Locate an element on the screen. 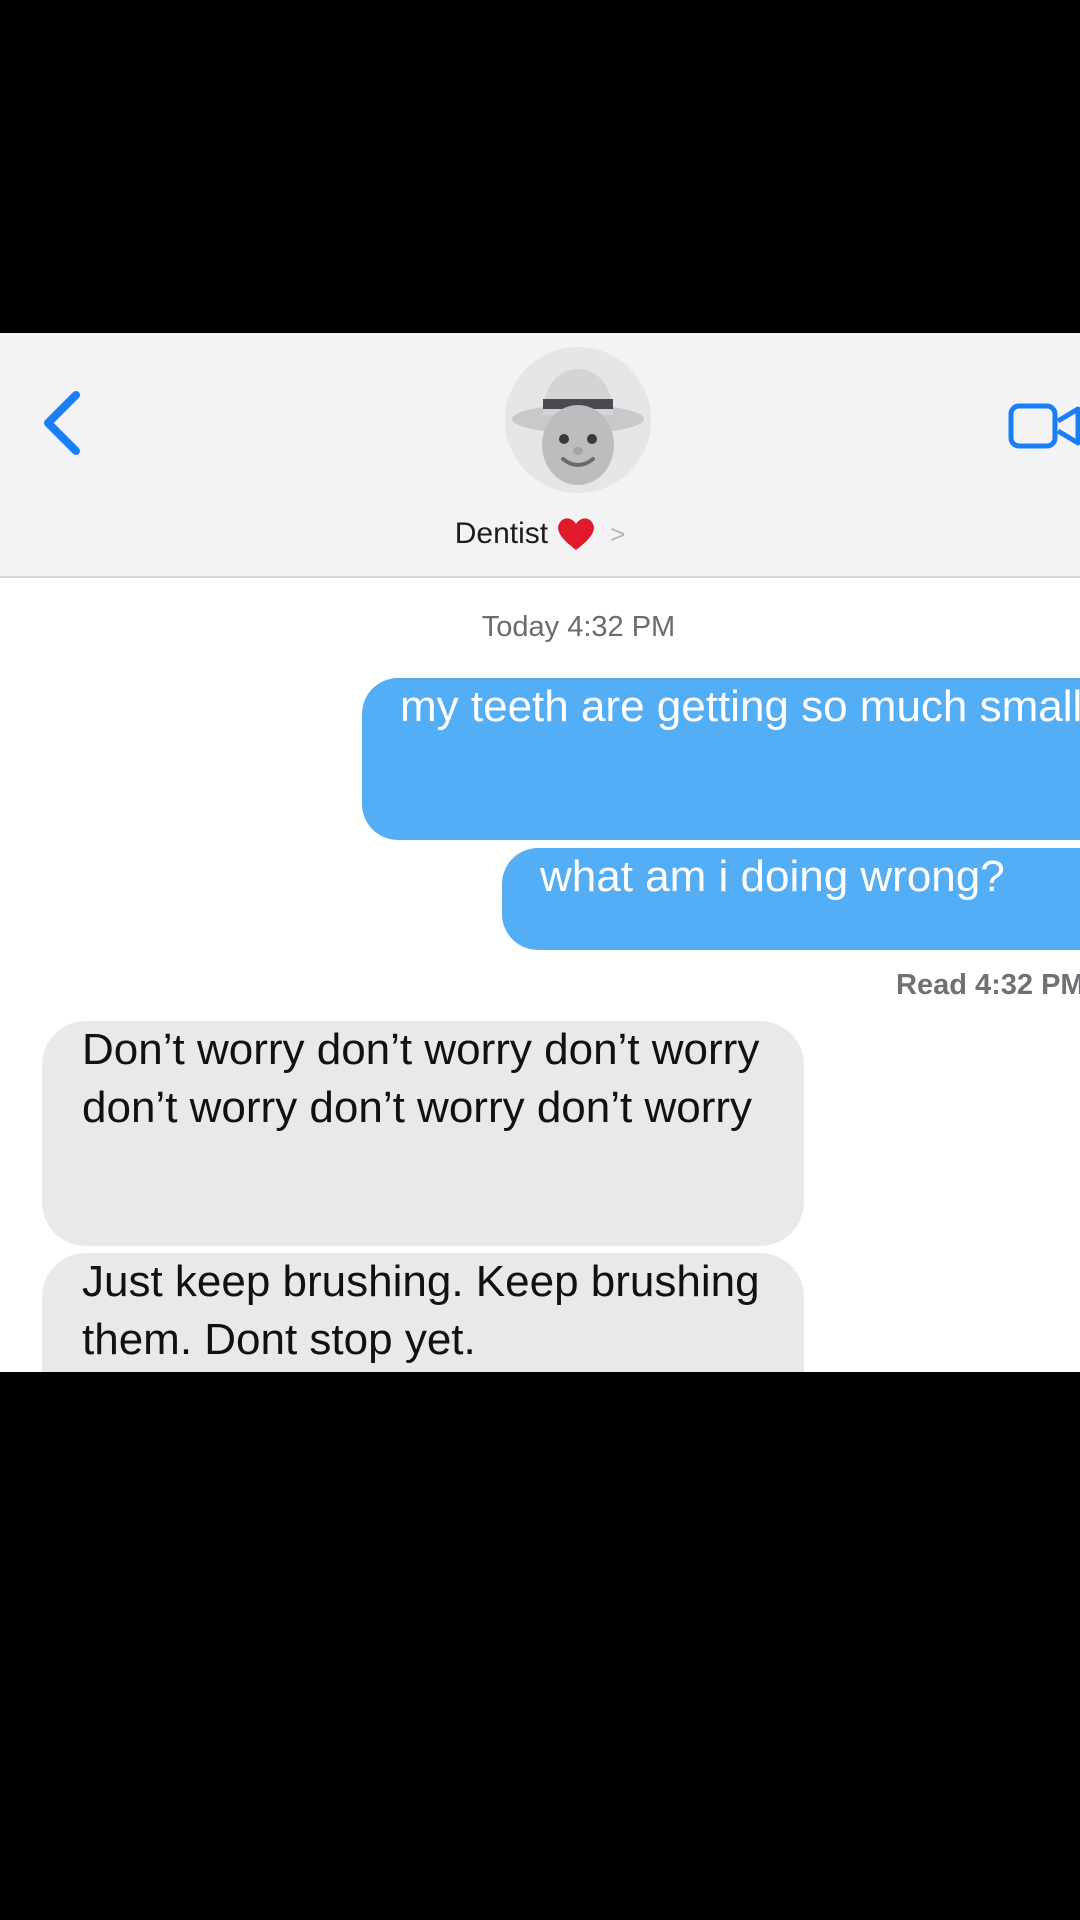 Image resolution: width=1080 pixels, height=1920 pixels. read-receipt: Read 4:32 PM is located at coordinates (988, 985).